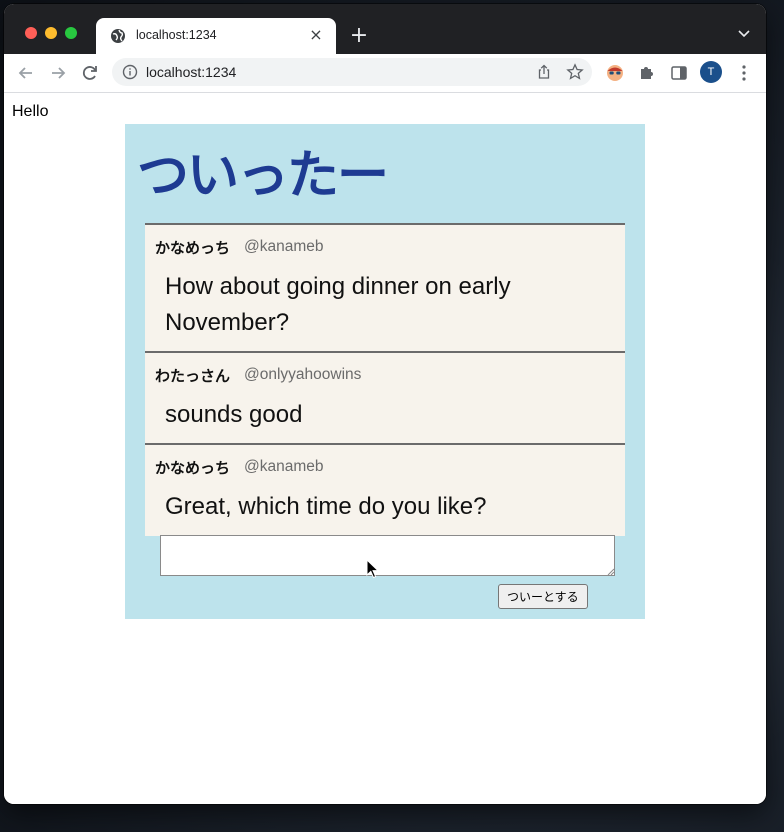  What do you see at coordinates (58, 73) in the screenshot?
I see `forward-arrow-icon` at bounding box center [58, 73].